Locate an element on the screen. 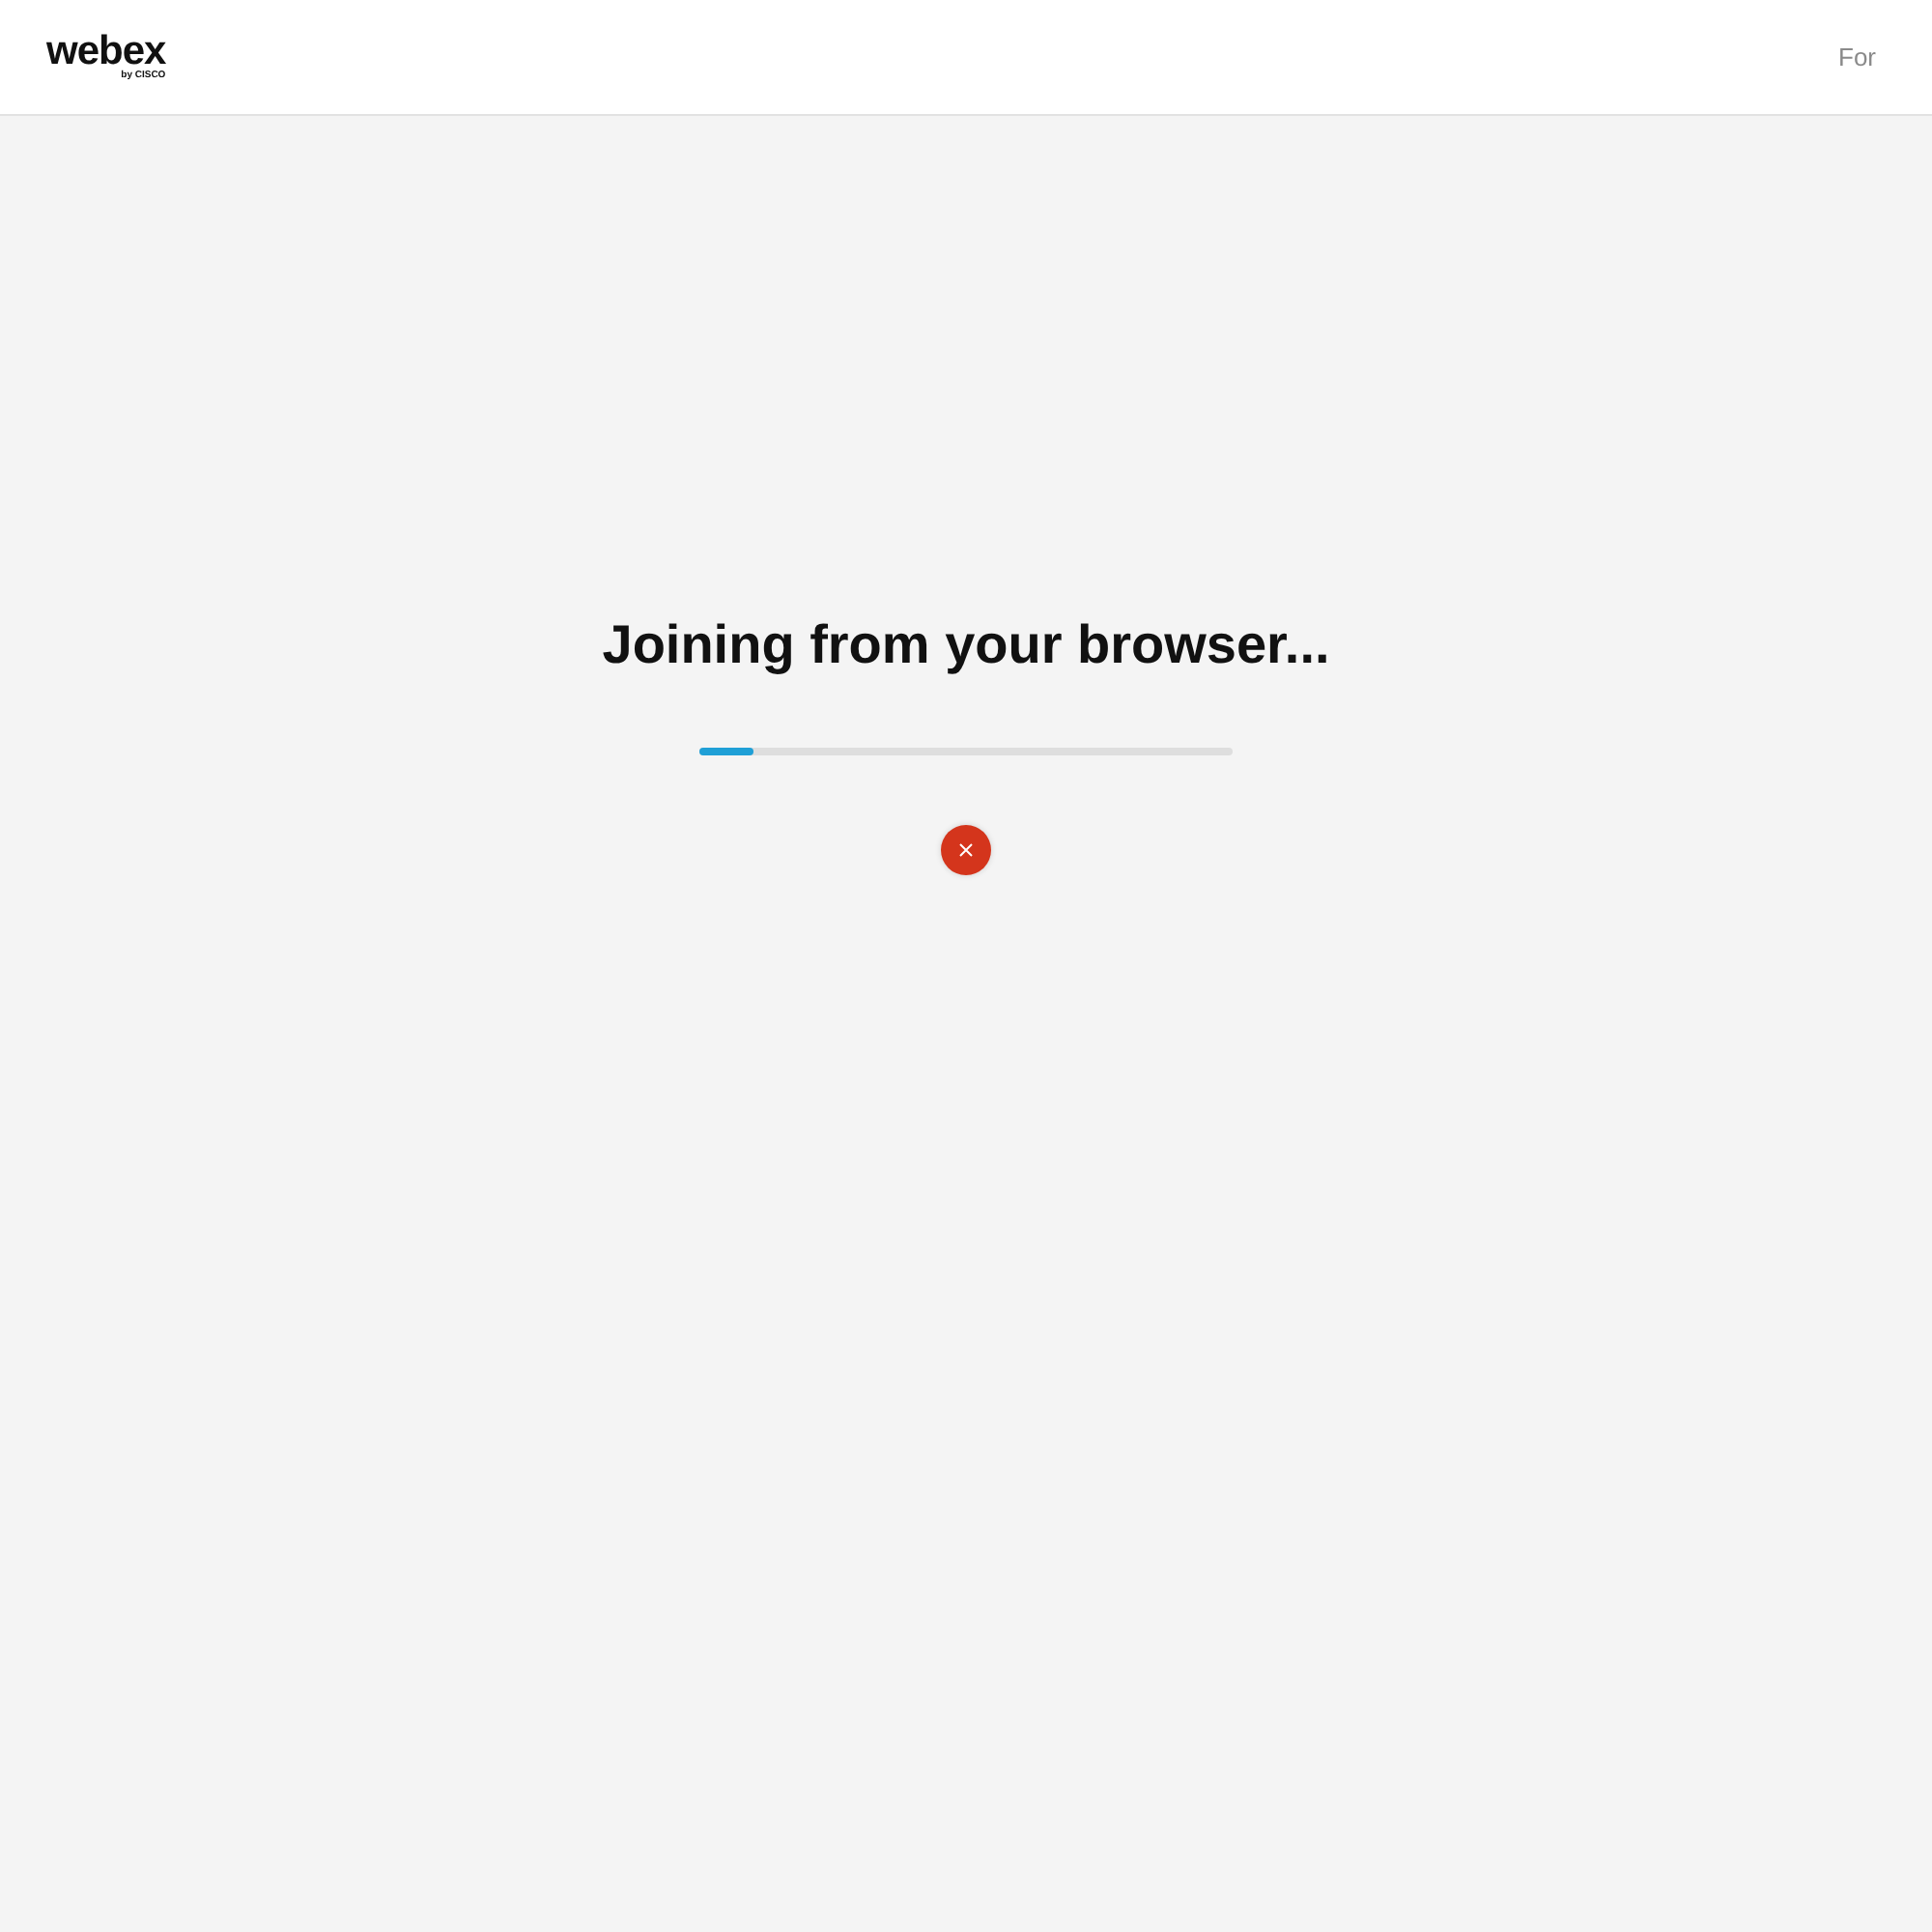 The width and height of the screenshot is (1932, 1932). logo-name: webex is located at coordinates (106, 51).